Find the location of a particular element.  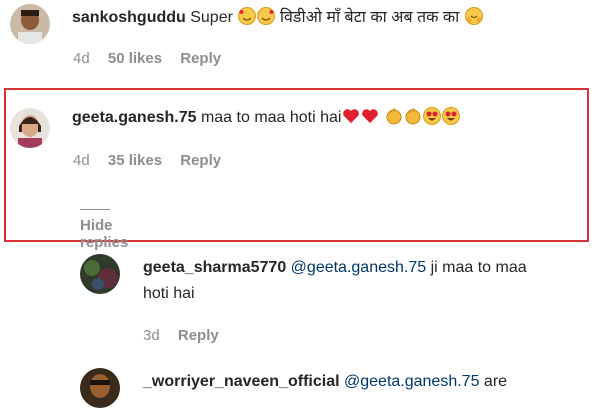

comment-text-hindi: विडीओ माँ बेटा का अब तक का is located at coordinates (369, 17).